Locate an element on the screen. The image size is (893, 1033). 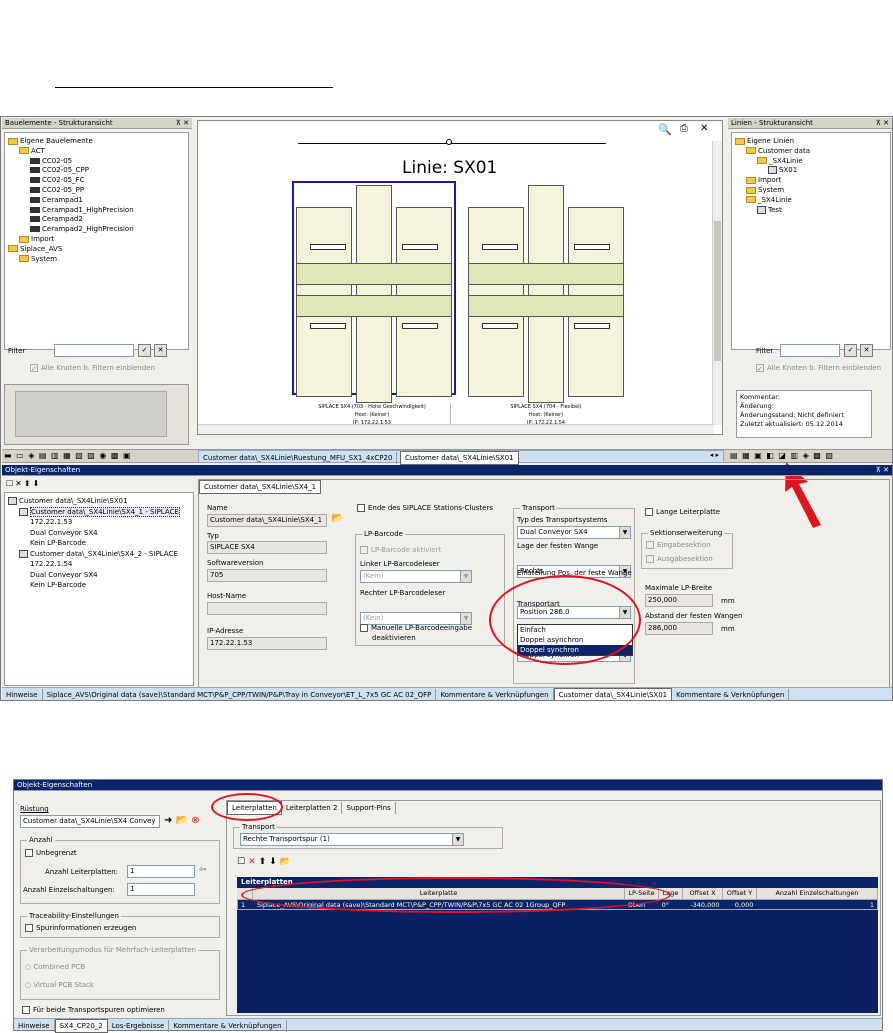
doc-tab-sx01: Customer data\_SX4Linie\SX01 is located at coordinates (459, 458).